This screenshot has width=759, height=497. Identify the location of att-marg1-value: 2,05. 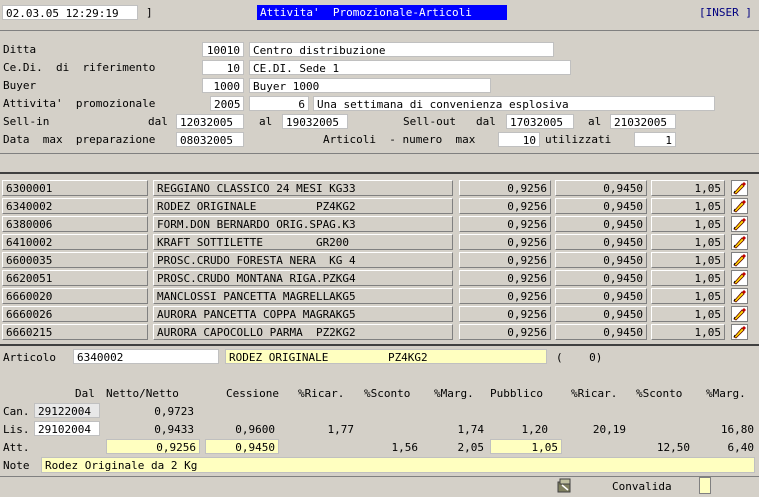
(471, 447).